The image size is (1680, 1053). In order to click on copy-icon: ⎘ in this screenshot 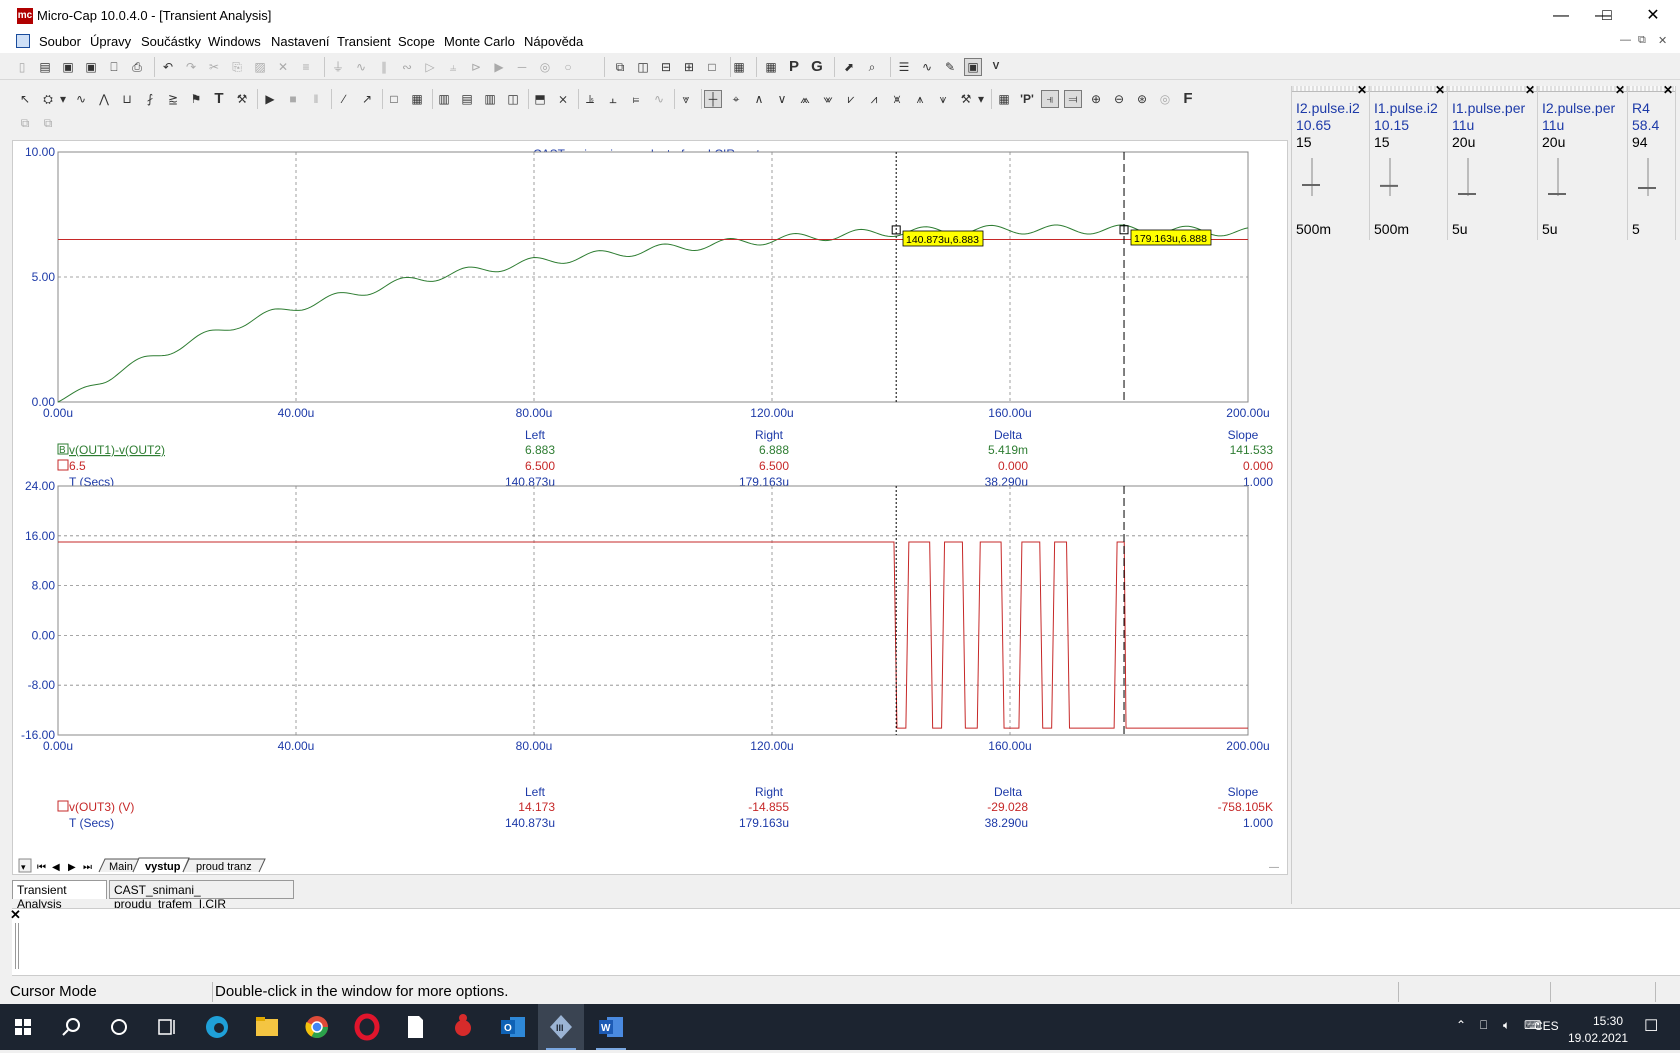, I will do `click(237, 67)`.